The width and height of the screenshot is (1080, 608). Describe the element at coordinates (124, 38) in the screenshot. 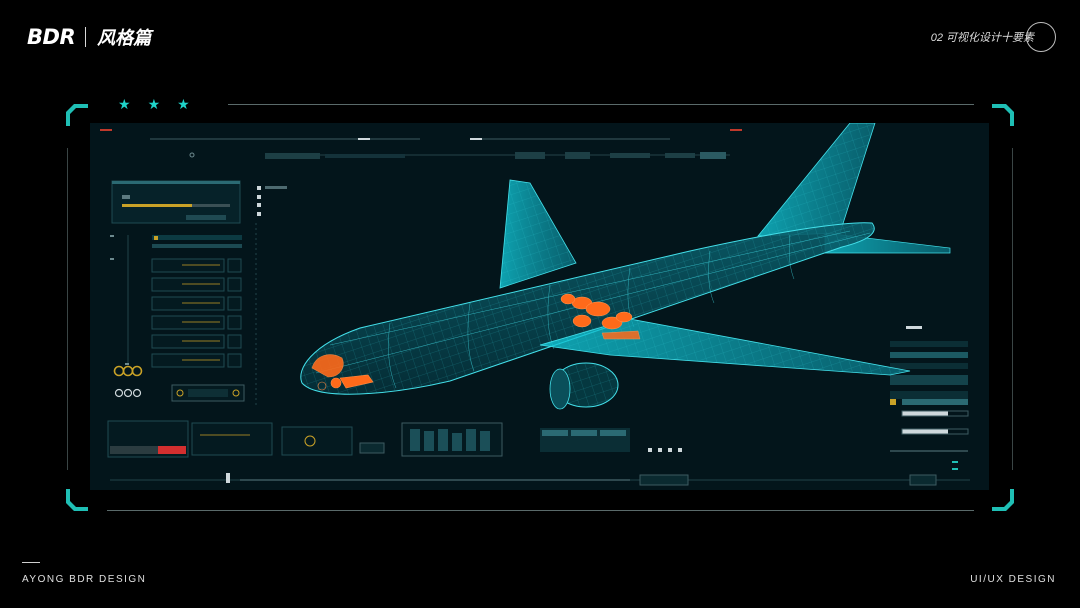

I see `brand-subtitle: 风格篇` at that location.